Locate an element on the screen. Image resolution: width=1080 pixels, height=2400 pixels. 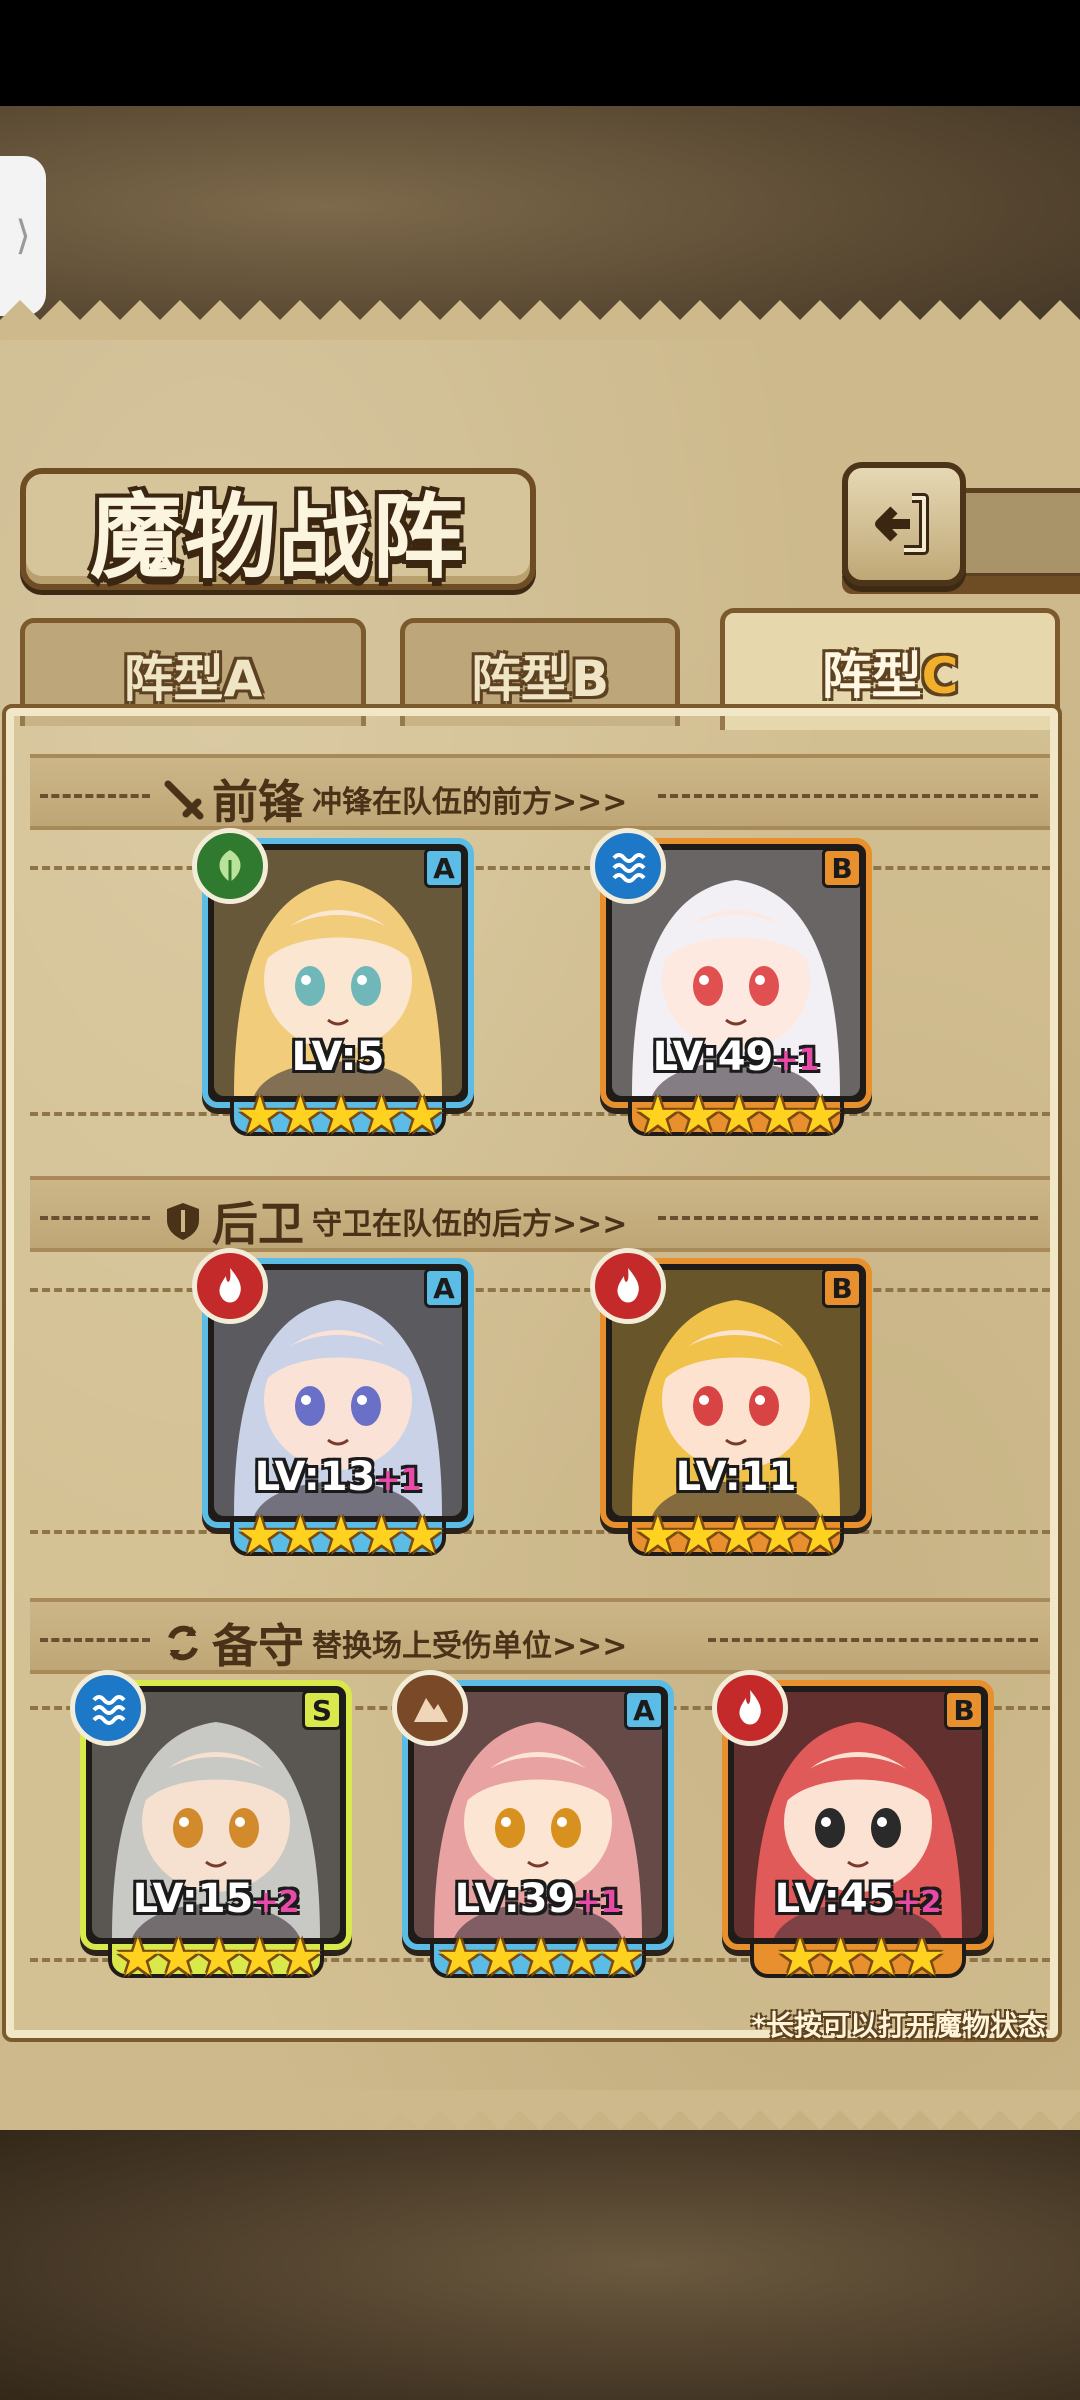
tab-label: 阵型C is located at coordinates (890, 675).